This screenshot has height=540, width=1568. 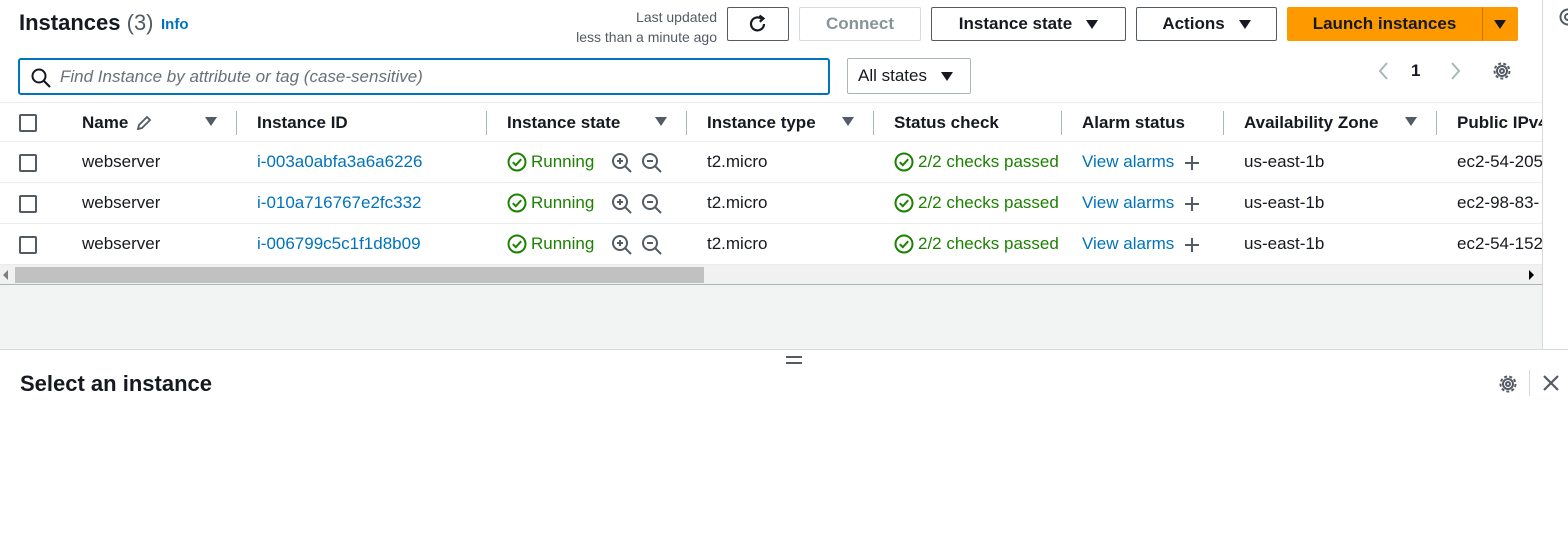 What do you see at coordinates (105, 123) in the screenshot?
I see `column-header-name: Name` at bounding box center [105, 123].